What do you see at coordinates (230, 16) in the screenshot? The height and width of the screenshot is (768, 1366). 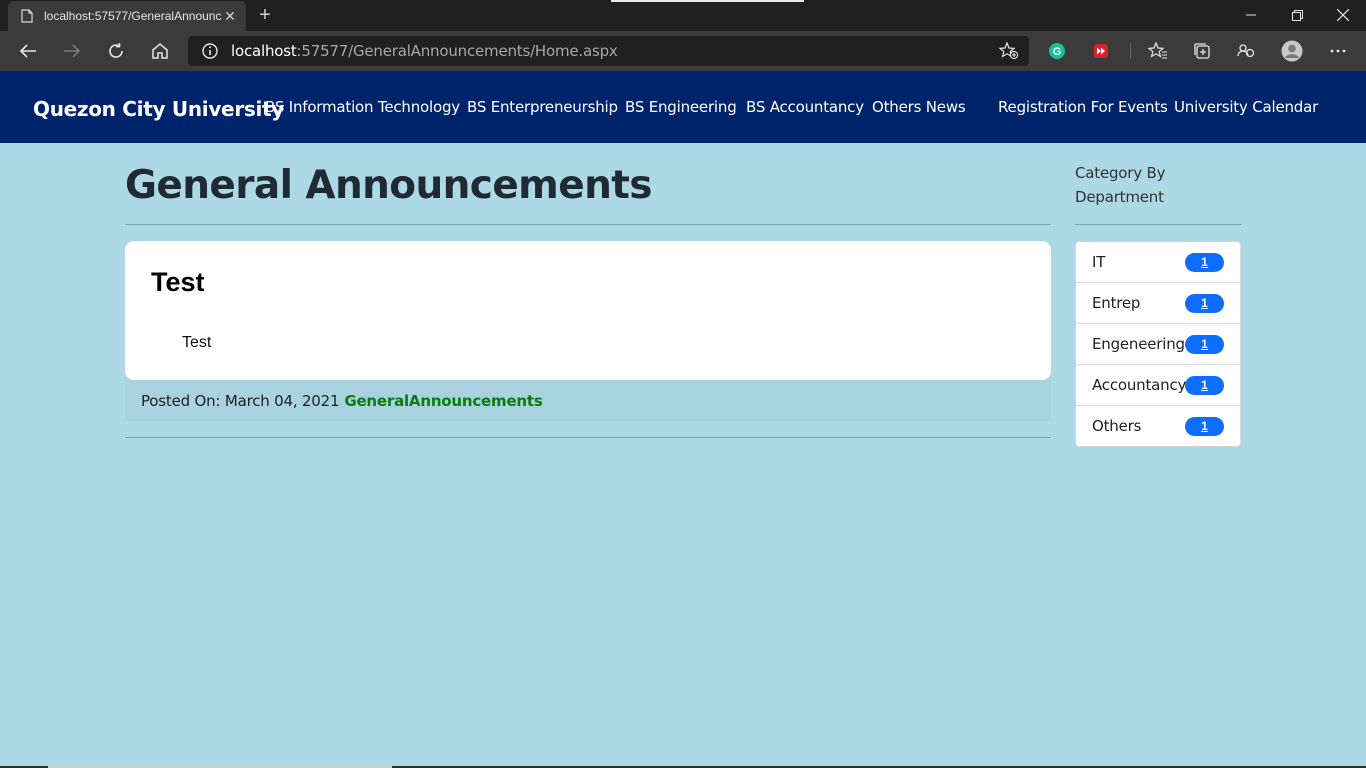 I see `close-tab-icon: ✕` at bounding box center [230, 16].